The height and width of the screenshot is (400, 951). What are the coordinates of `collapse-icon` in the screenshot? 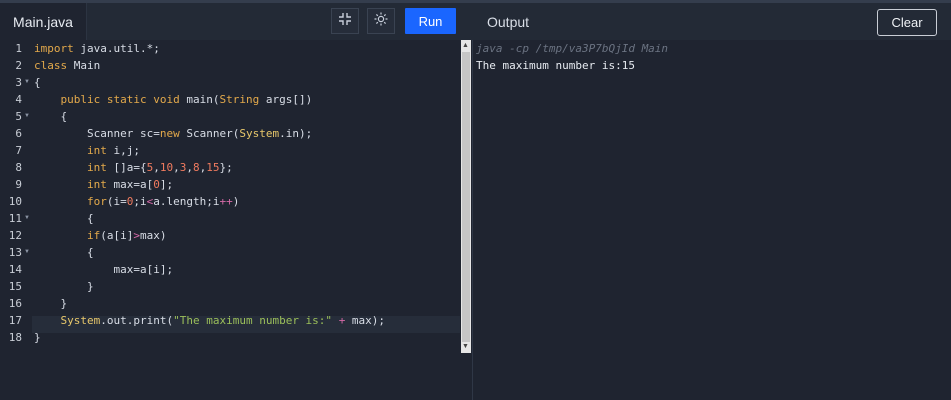 It's located at (345, 21).